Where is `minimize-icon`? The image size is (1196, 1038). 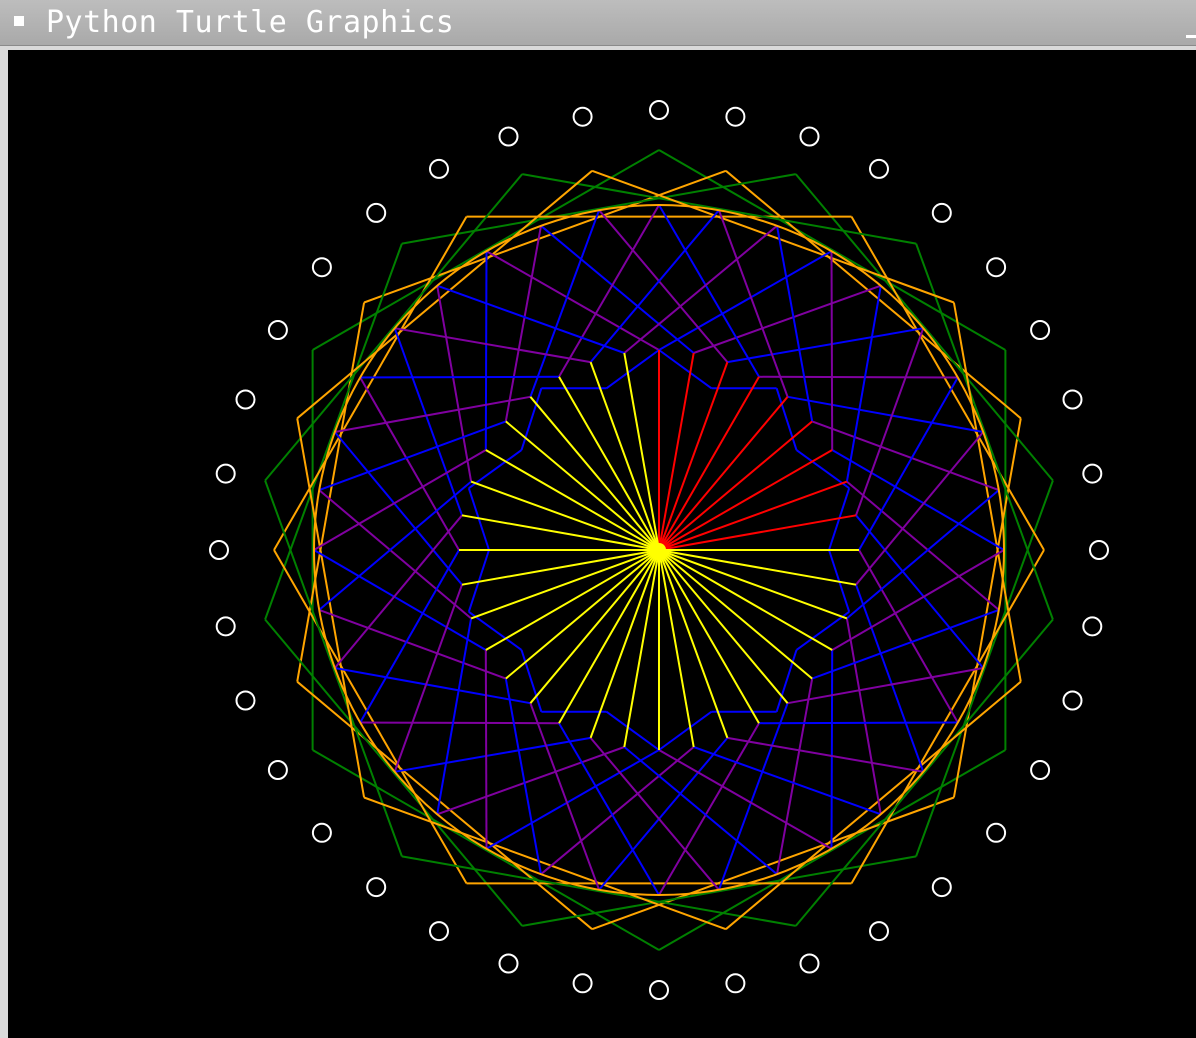
minimize-icon is located at coordinates (1191, 32).